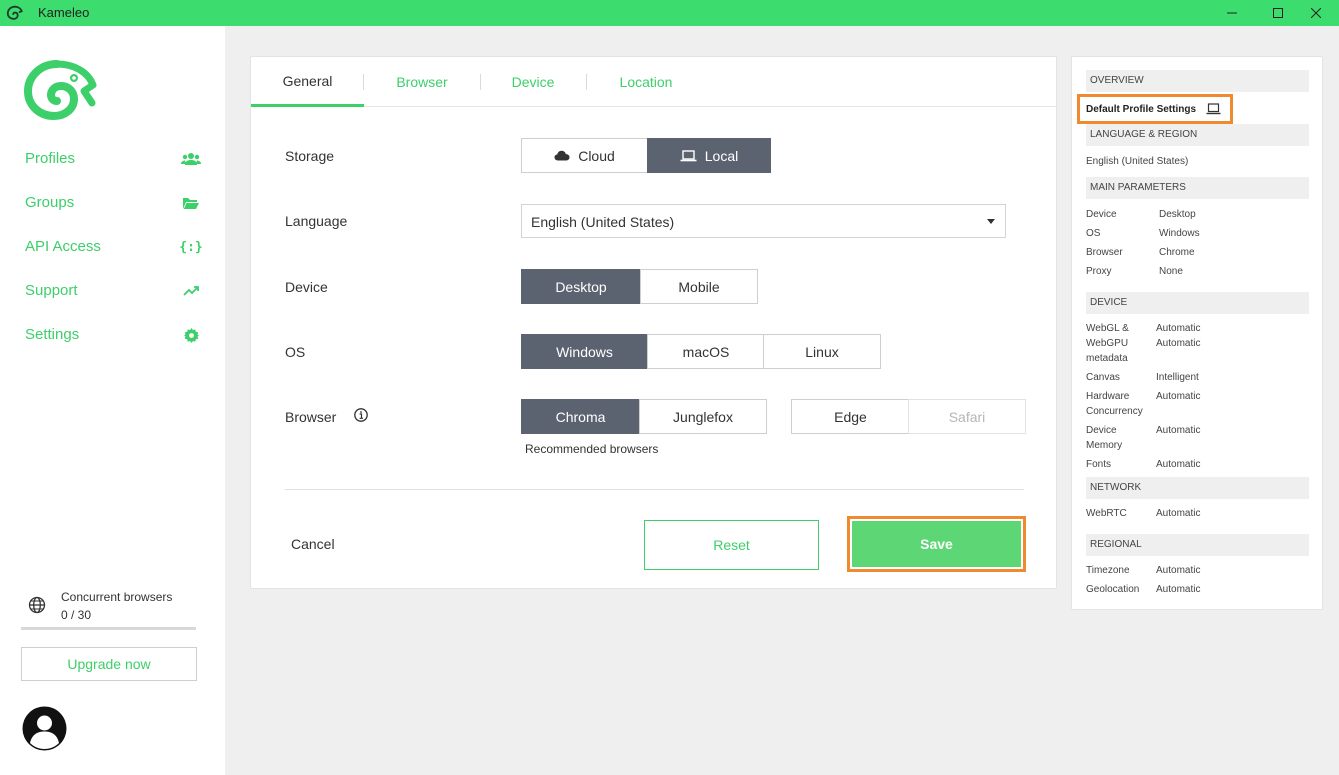 The image size is (1339, 775). Describe the element at coordinates (313, 544) in the screenshot. I see `cancel-button: Cancel` at that location.